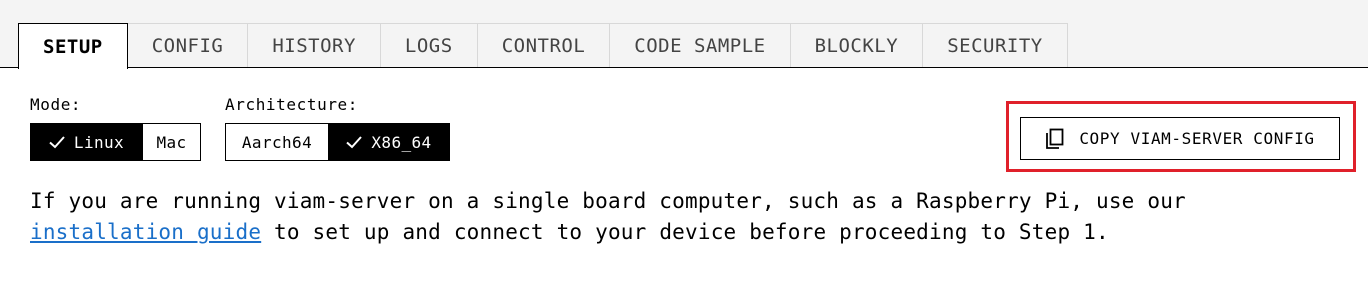  Describe the element at coordinates (145, 232) in the screenshot. I see `installation-guide-link: installation guide` at that location.